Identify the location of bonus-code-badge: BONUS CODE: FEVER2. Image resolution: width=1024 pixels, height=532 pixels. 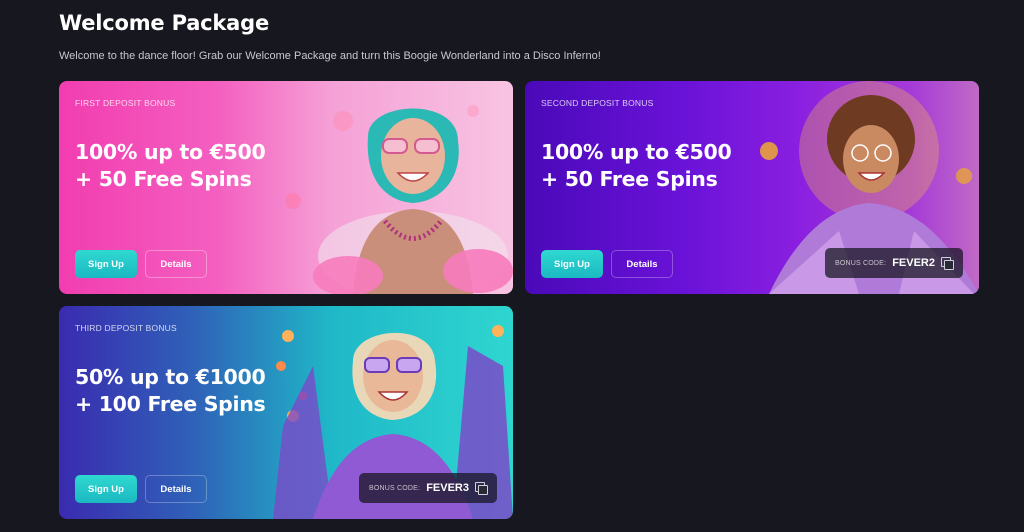
(893, 263).